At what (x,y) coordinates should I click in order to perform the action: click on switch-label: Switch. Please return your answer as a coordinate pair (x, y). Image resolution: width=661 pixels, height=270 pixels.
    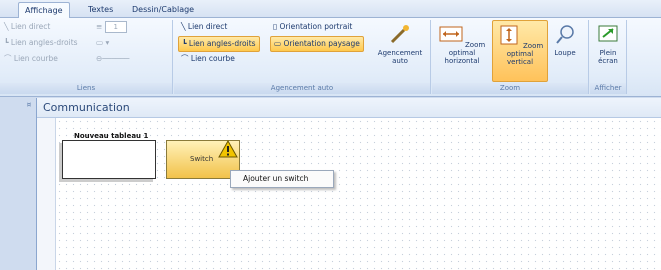
    Looking at the image, I should click on (202, 159).